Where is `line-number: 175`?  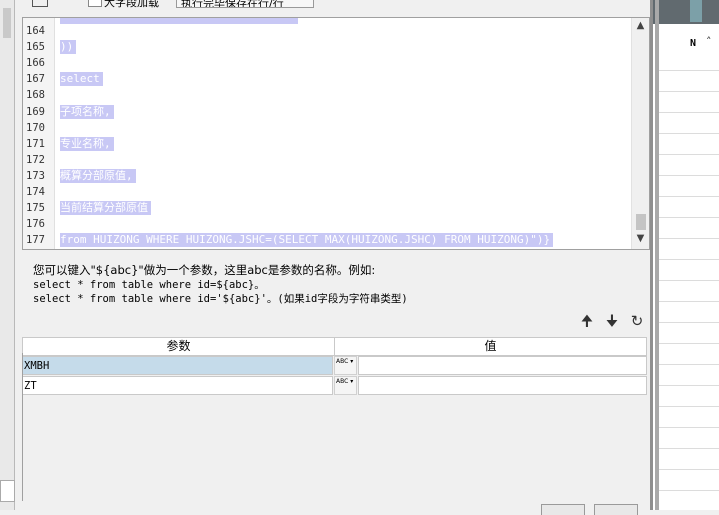
line-number: 175 is located at coordinates (35, 208).